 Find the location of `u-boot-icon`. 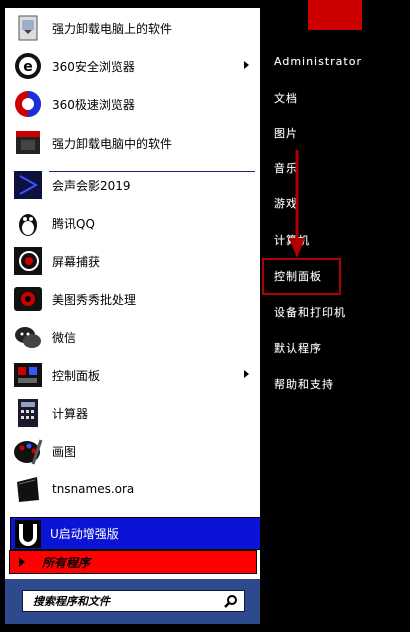

u-boot-icon is located at coordinates (28, 533).